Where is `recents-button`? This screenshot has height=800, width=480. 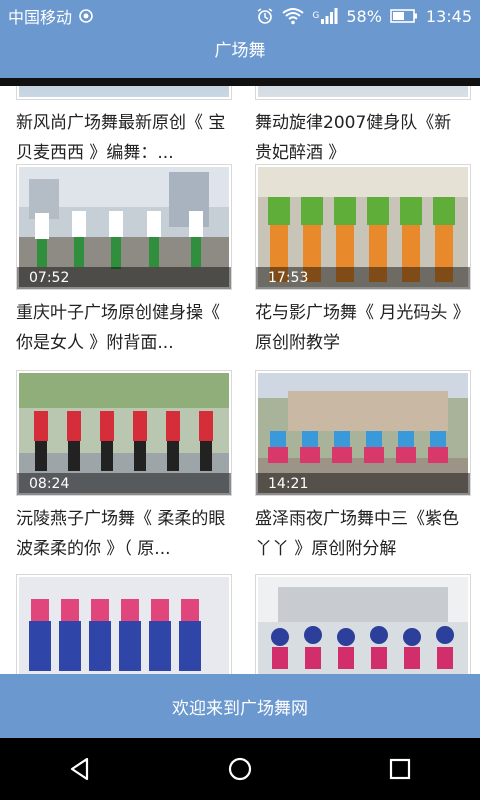
recents-button is located at coordinates (400, 769).